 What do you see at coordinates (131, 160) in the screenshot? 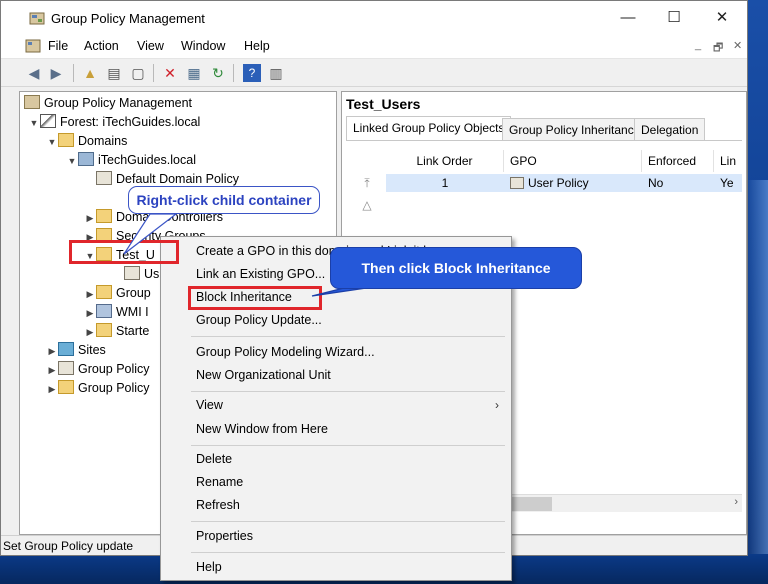
I see `tree-domain: ▼ iTechGuides.local` at bounding box center [131, 160].